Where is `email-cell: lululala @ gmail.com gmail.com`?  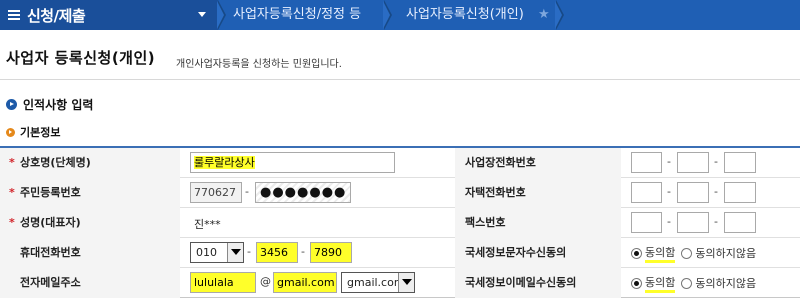 email-cell: lululala @ gmail.com gmail.com is located at coordinates (317, 283).